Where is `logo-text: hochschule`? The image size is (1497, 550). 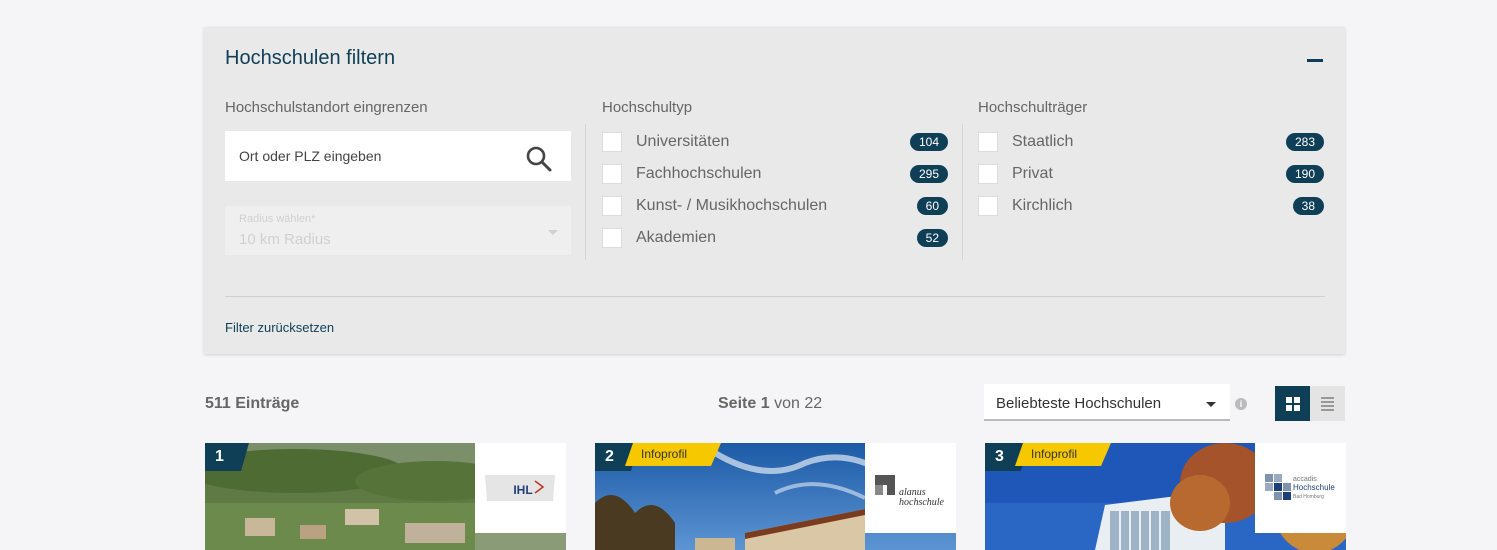
logo-text: hochschule is located at coordinates (922, 502).